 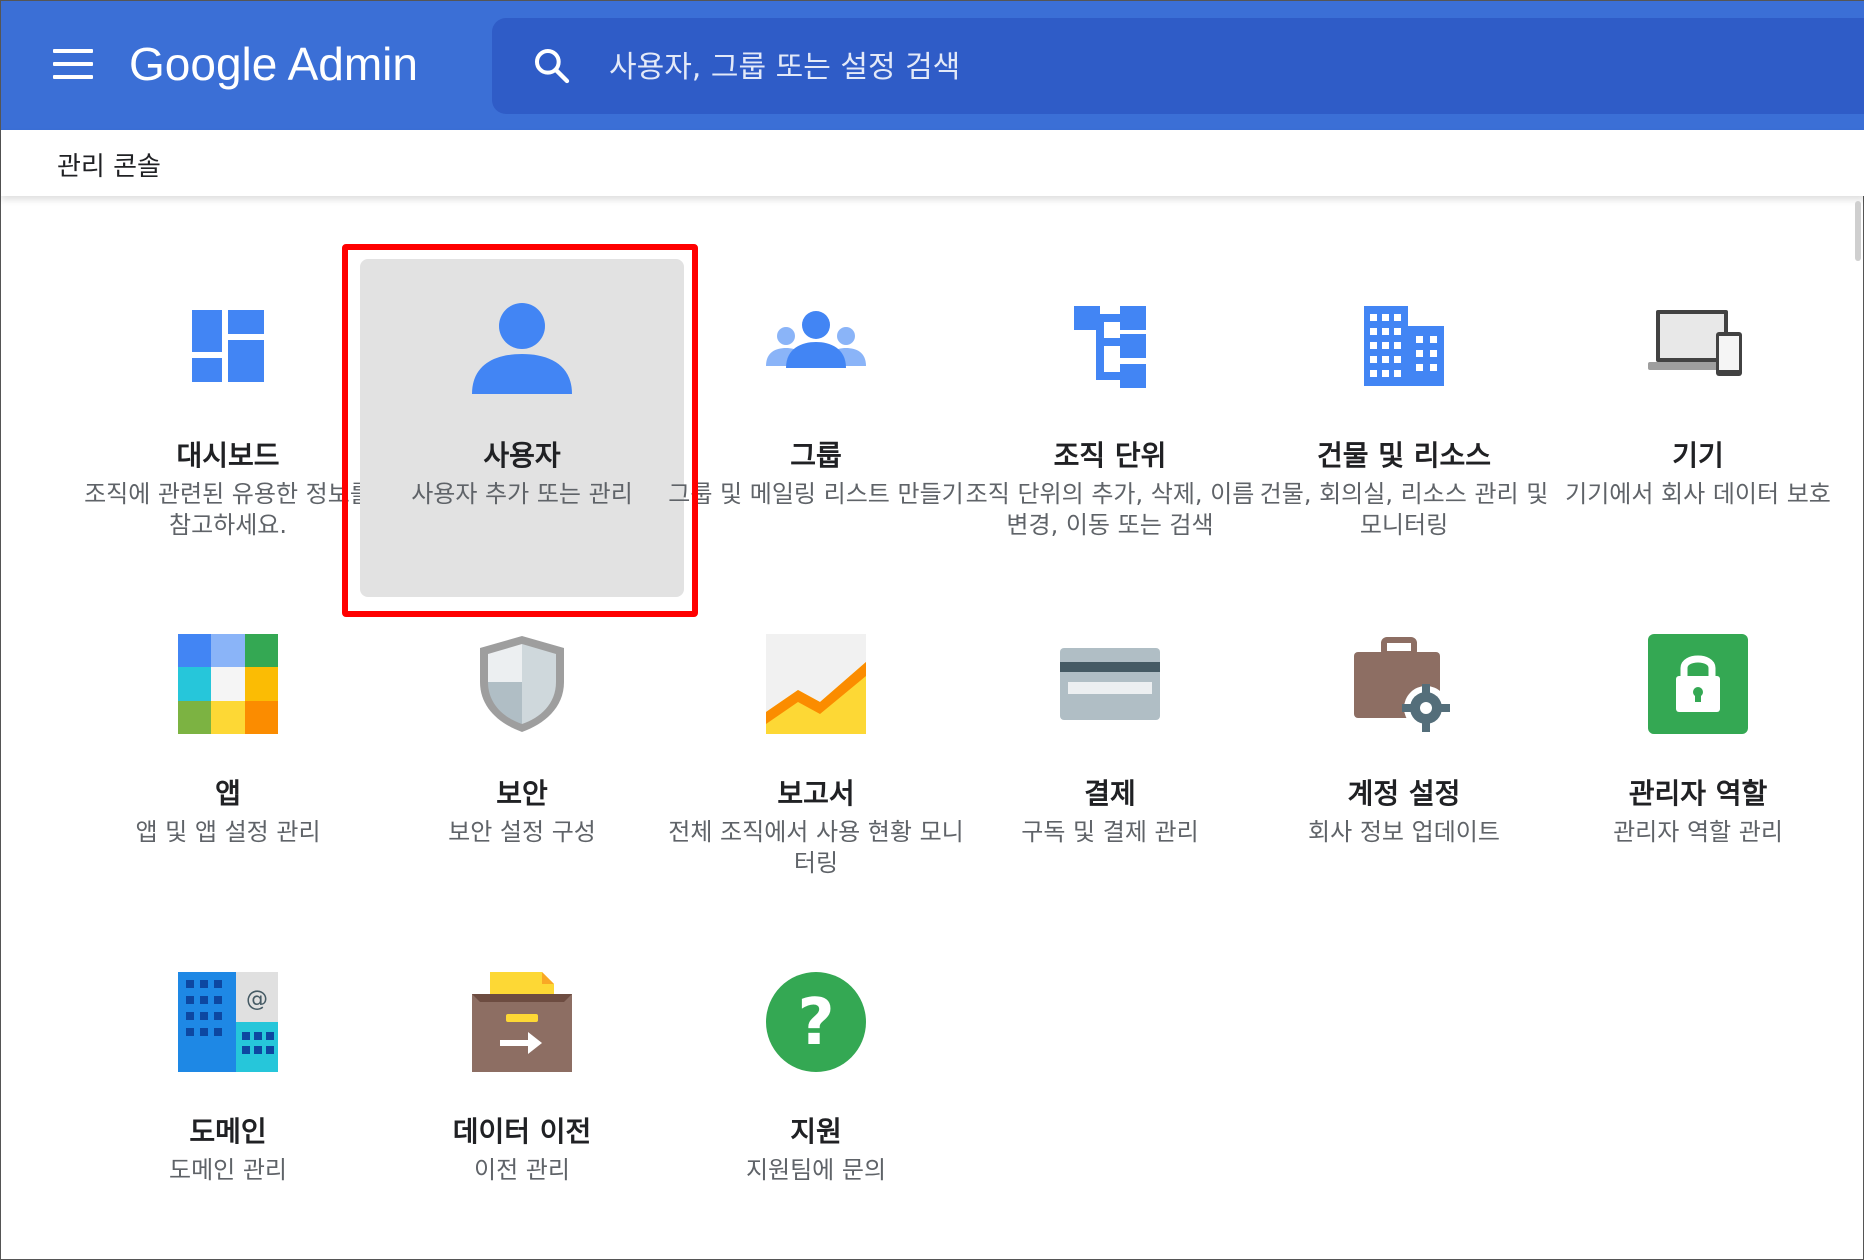 I want to click on tile-devices: 기기 기기에서 회사 데이터 보호, so click(x=1698, y=371).